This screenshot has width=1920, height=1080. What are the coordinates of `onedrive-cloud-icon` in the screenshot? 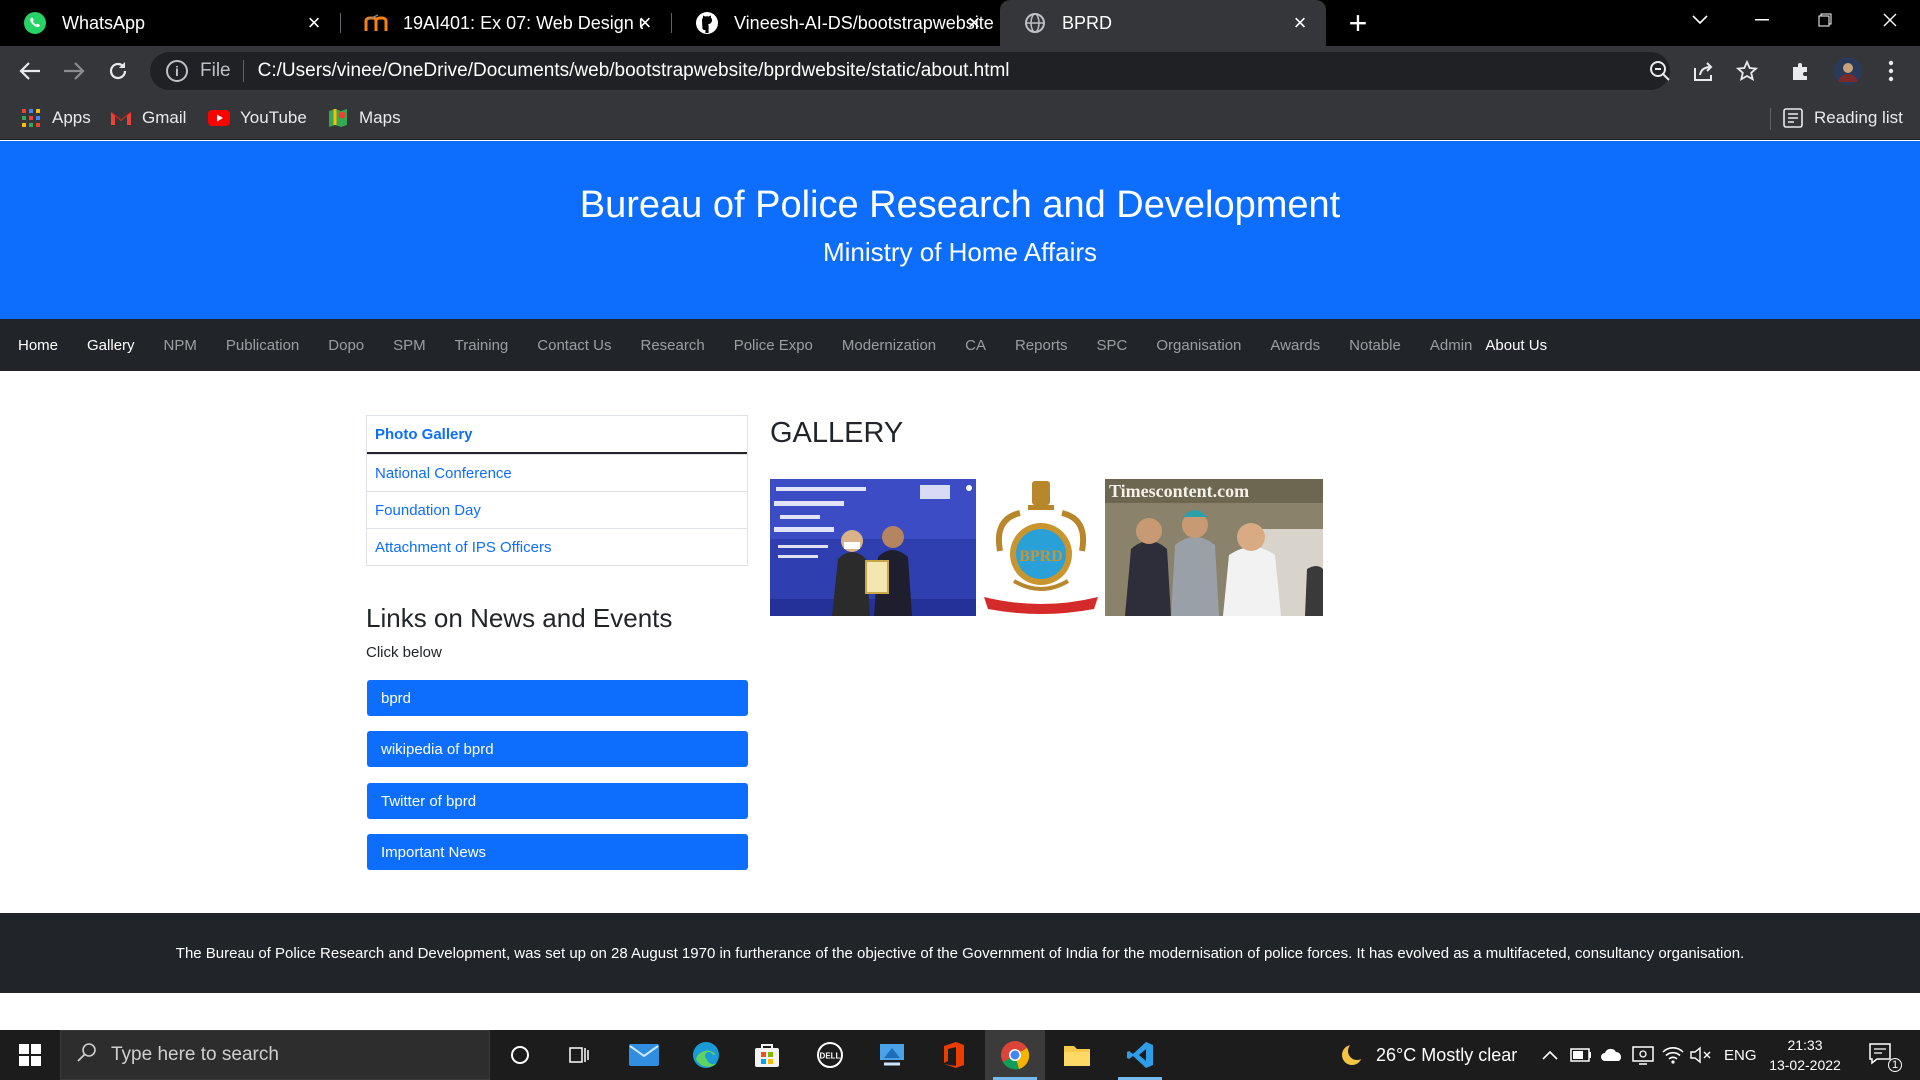 It's located at (1612, 1055).